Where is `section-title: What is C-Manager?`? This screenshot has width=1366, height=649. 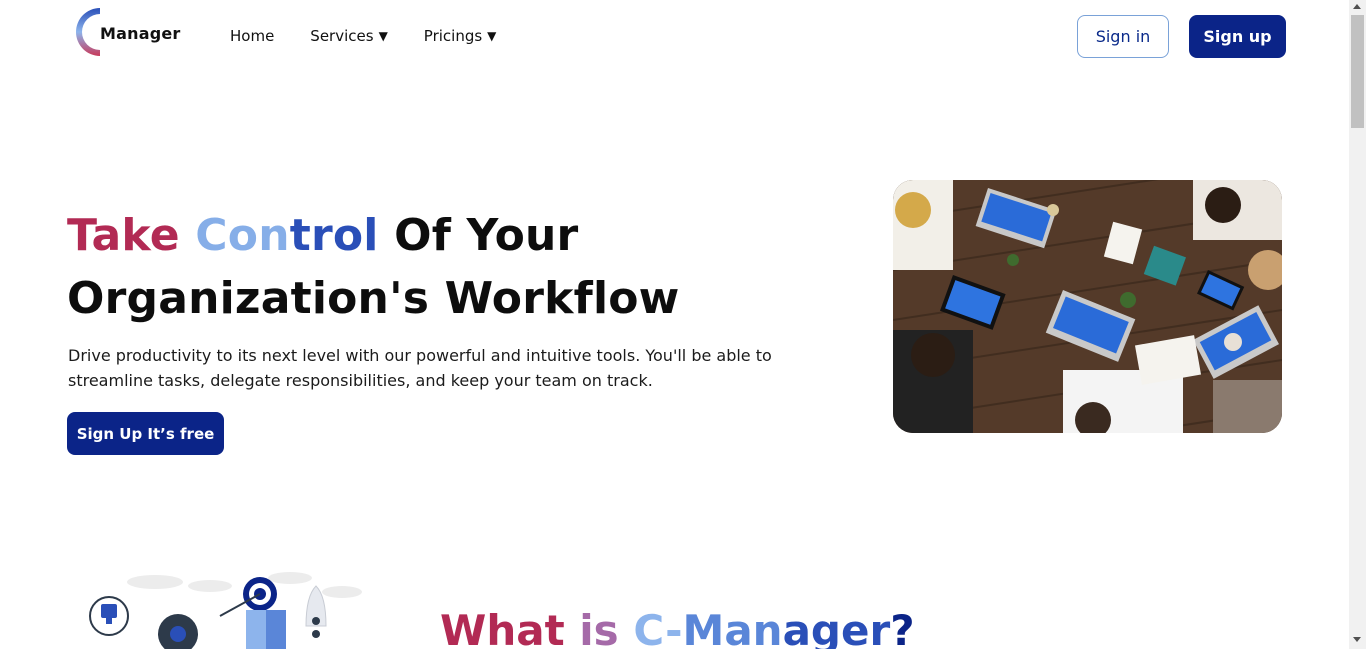 section-title: What is C-Manager? is located at coordinates (677, 627).